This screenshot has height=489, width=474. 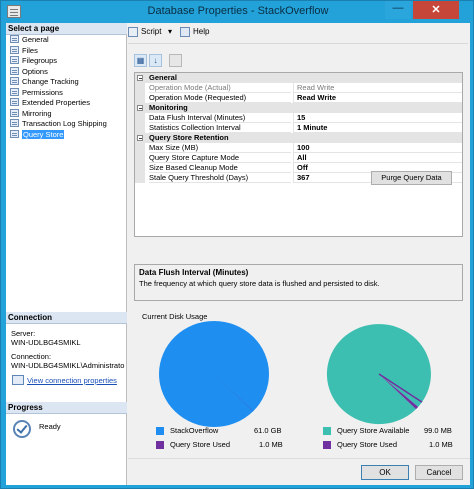 I want to click on connection-properties-icon, so click(x=18, y=380).